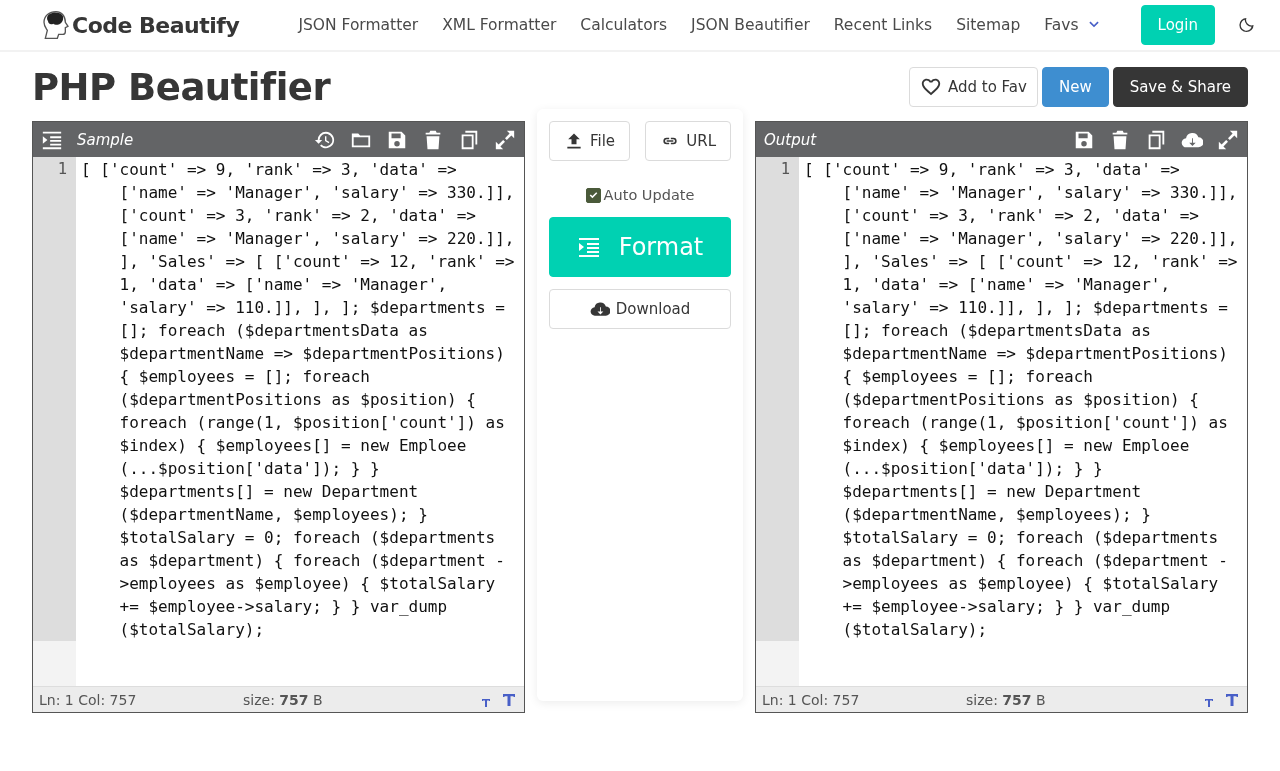 Image resolution: width=1280 pixels, height=771 pixels. What do you see at coordinates (588, 247) in the screenshot?
I see `indent-icon` at bounding box center [588, 247].